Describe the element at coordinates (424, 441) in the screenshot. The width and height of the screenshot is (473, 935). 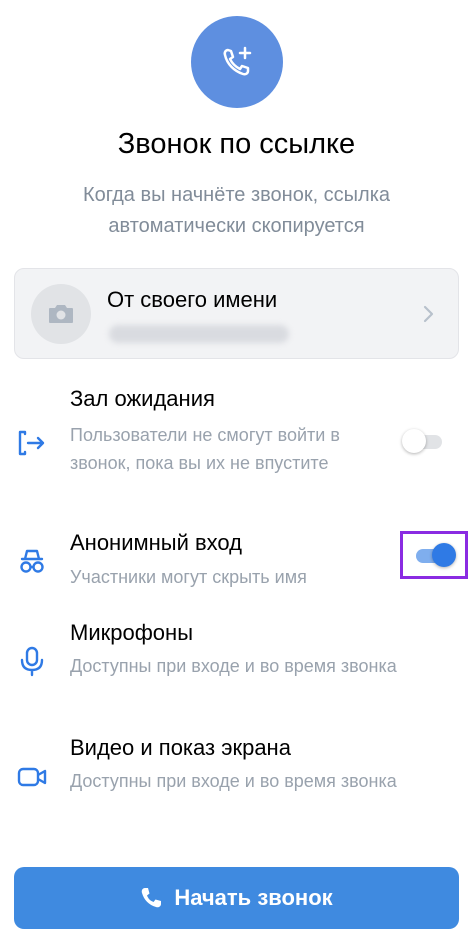
I see `waiting-room-toggle` at that location.